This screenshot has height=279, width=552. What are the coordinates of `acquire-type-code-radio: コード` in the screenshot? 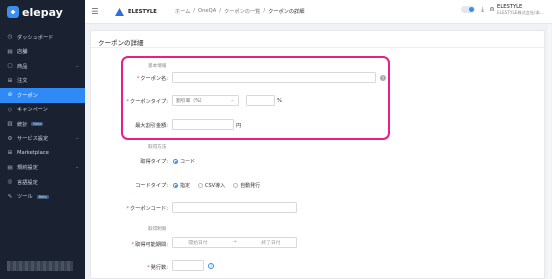 It's located at (184, 161).